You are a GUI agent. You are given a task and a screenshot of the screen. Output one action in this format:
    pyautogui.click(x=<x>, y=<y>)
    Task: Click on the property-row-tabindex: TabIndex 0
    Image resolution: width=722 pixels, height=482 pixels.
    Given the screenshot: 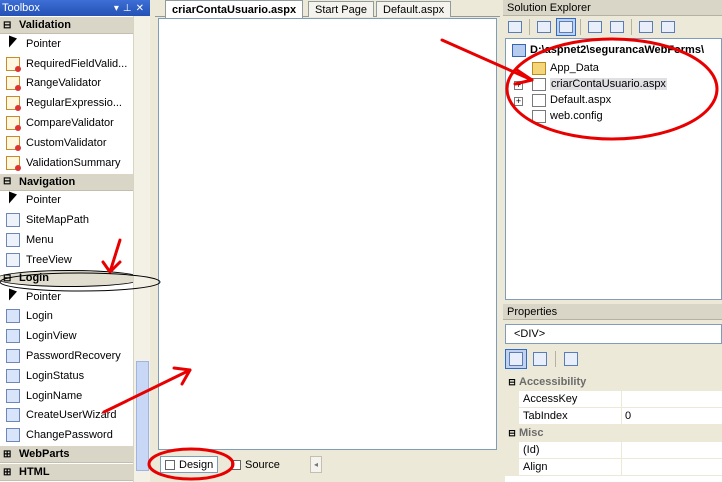 What is the action you would take?
    pyautogui.click(x=613, y=416)
    